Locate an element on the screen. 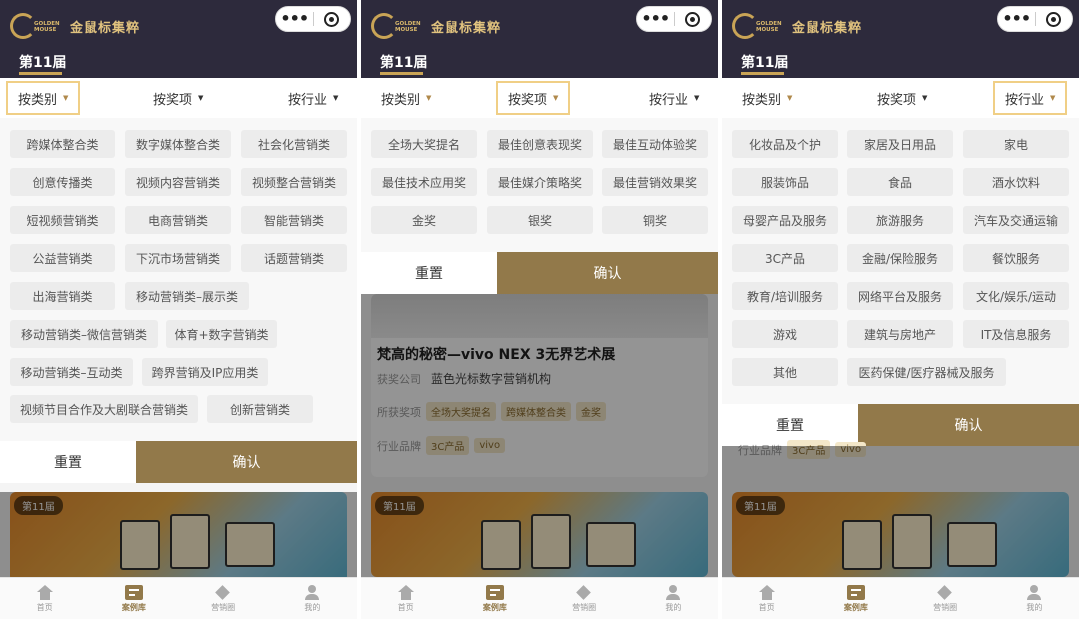 The image size is (1080, 619). option-chip: 跨界营销及IP应用类 is located at coordinates (205, 372).